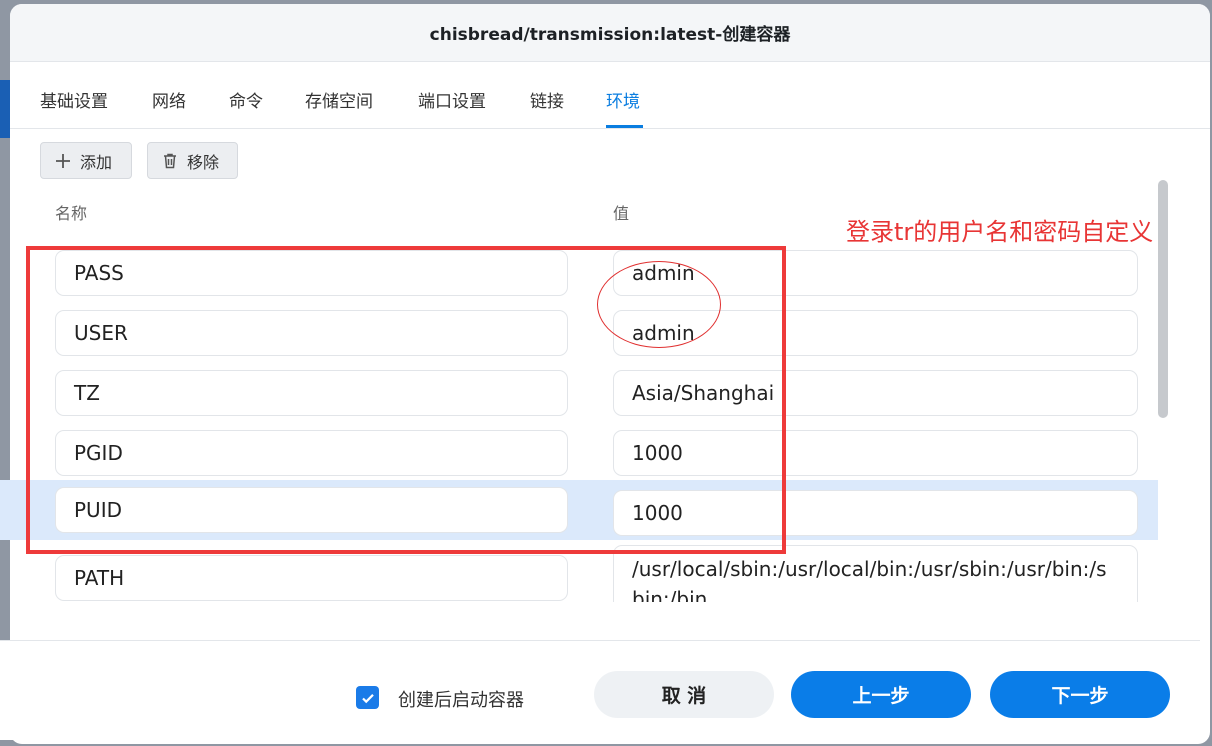 The height and width of the screenshot is (746, 1212). What do you see at coordinates (170, 161) in the screenshot?
I see `trash-icon` at bounding box center [170, 161].